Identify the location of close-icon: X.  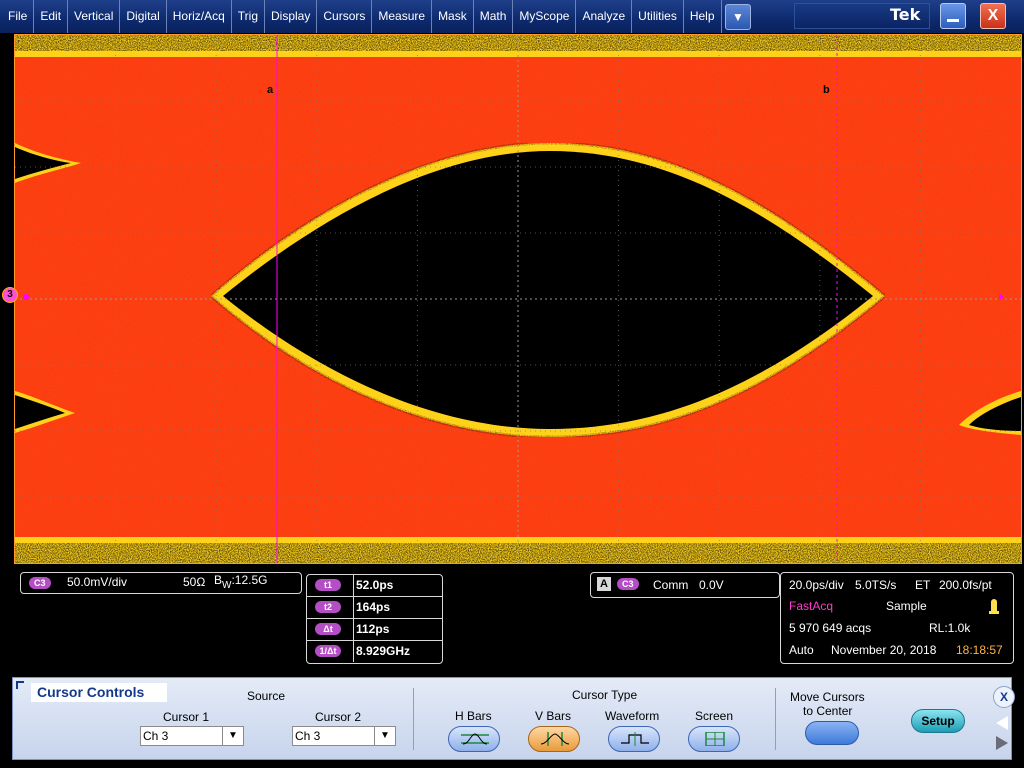
(993, 15).